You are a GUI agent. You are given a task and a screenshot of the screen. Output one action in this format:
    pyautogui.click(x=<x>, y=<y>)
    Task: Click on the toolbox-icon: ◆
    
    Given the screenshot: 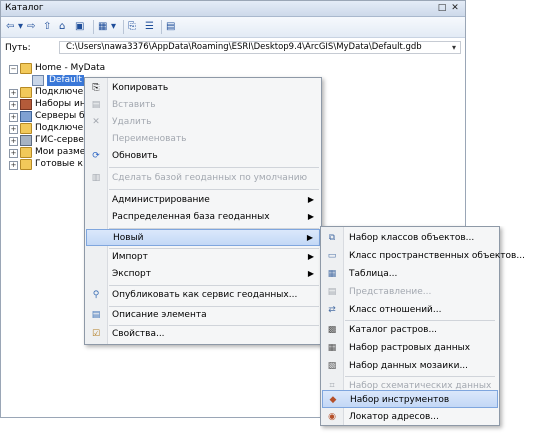 What is the action you would take?
    pyautogui.click(x=333, y=400)
    